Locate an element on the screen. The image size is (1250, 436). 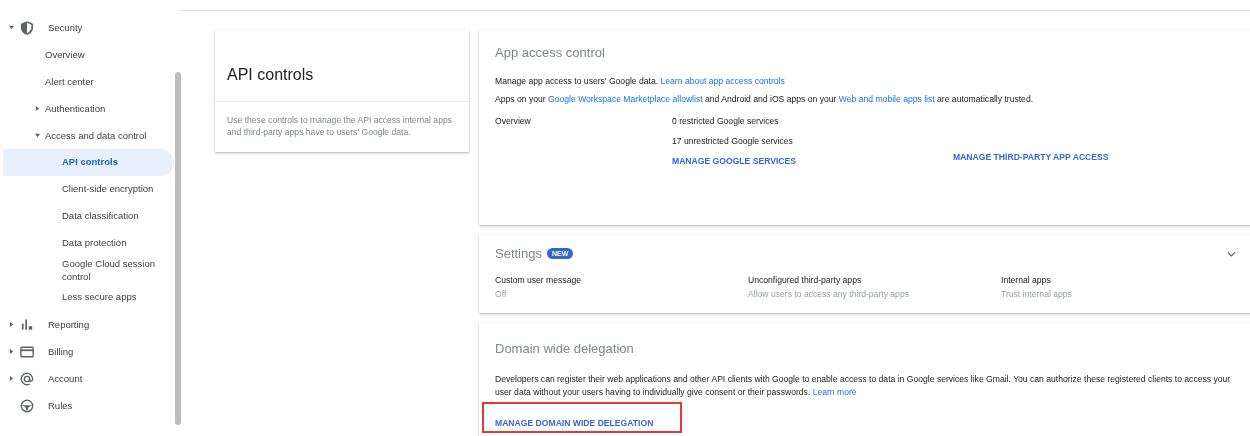
nav-item: Client-side encryption is located at coordinates (88, 189).